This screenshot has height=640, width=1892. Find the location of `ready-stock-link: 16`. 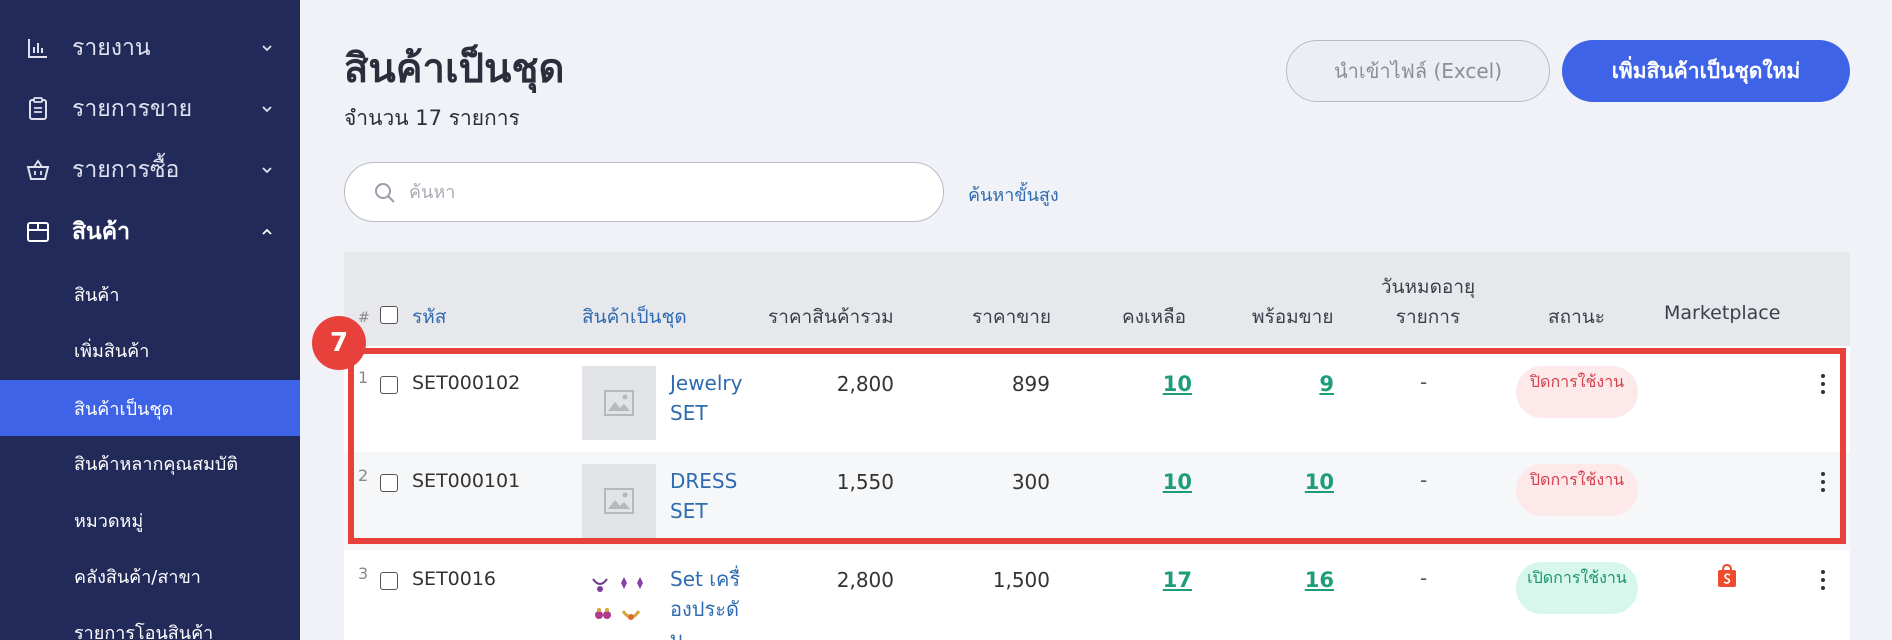

ready-stock-link: 16 is located at coordinates (1292, 580).